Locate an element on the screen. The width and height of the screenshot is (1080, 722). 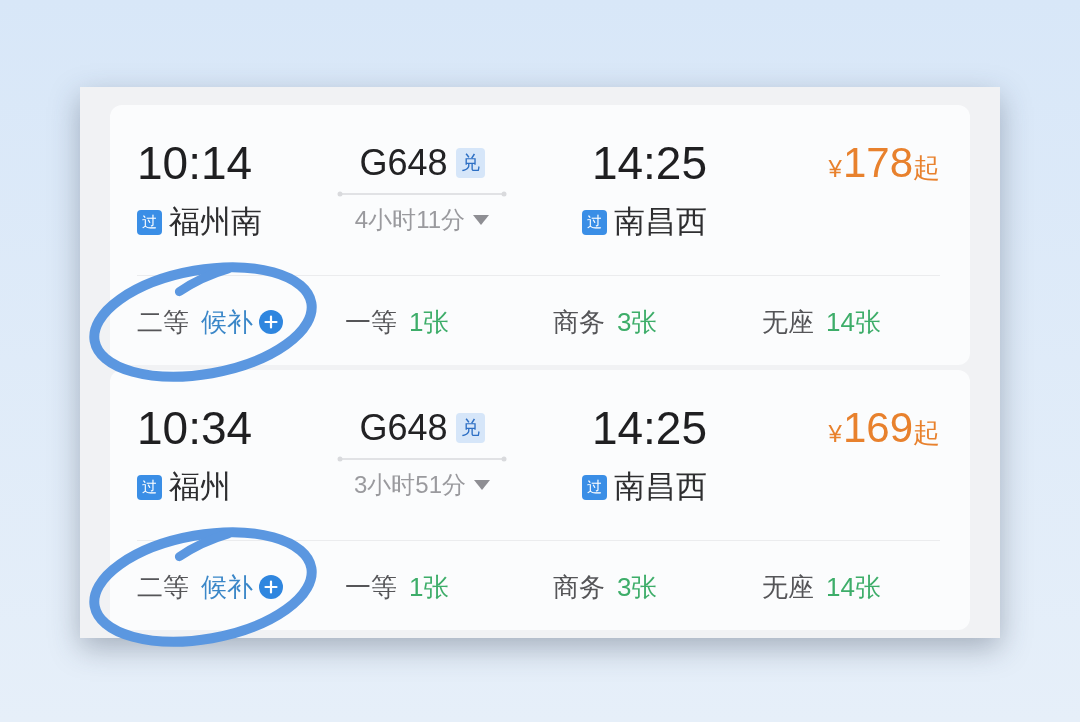
price-label: ¥178起 is located at coordinates (884, 163).